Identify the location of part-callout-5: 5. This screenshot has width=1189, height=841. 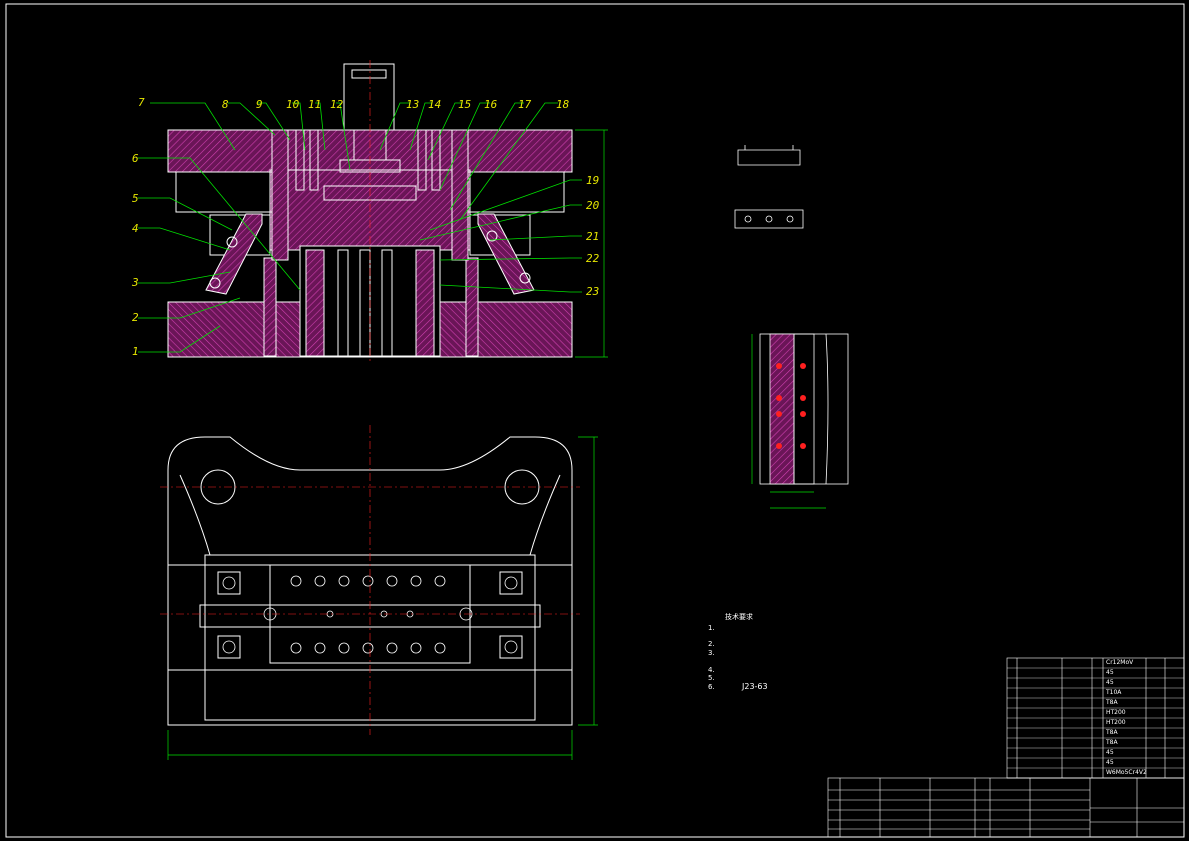
(135, 198).